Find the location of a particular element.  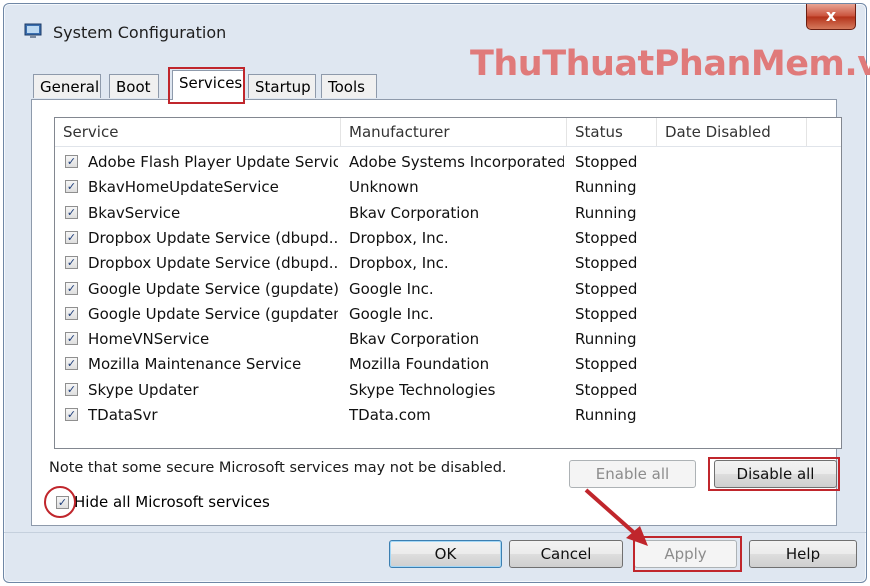

window-title: System Configuration is located at coordinates (140, 32).